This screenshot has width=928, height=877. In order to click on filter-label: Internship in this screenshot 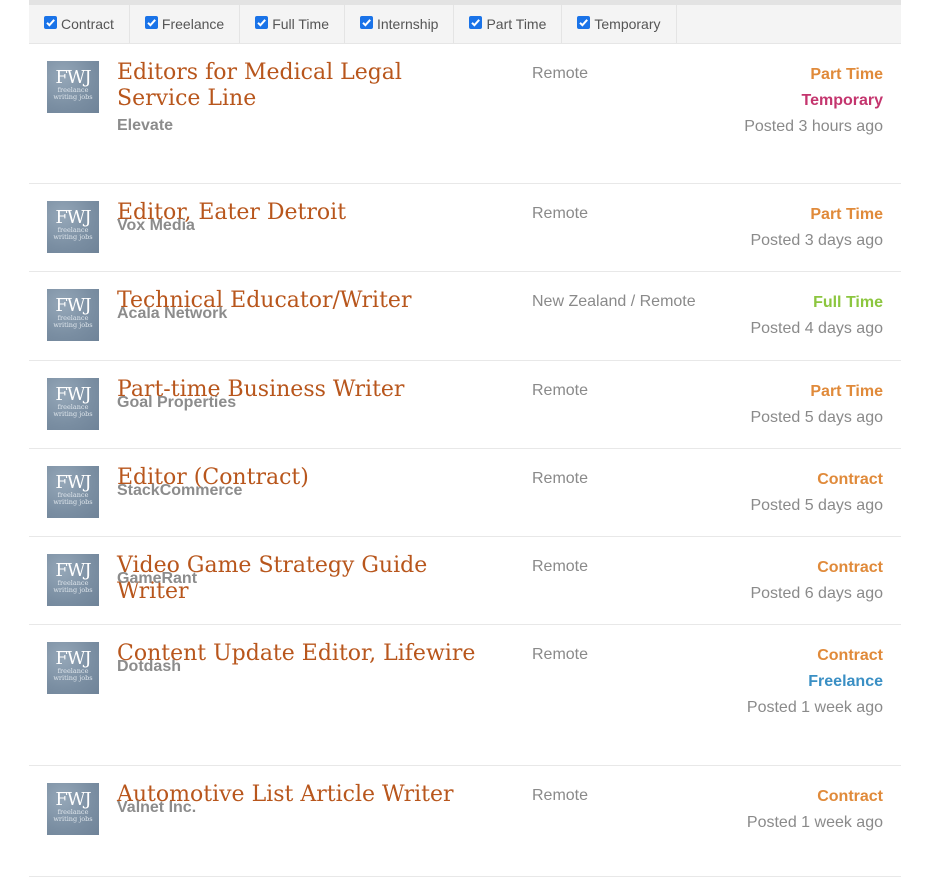, I will do `click(407, 24)`.